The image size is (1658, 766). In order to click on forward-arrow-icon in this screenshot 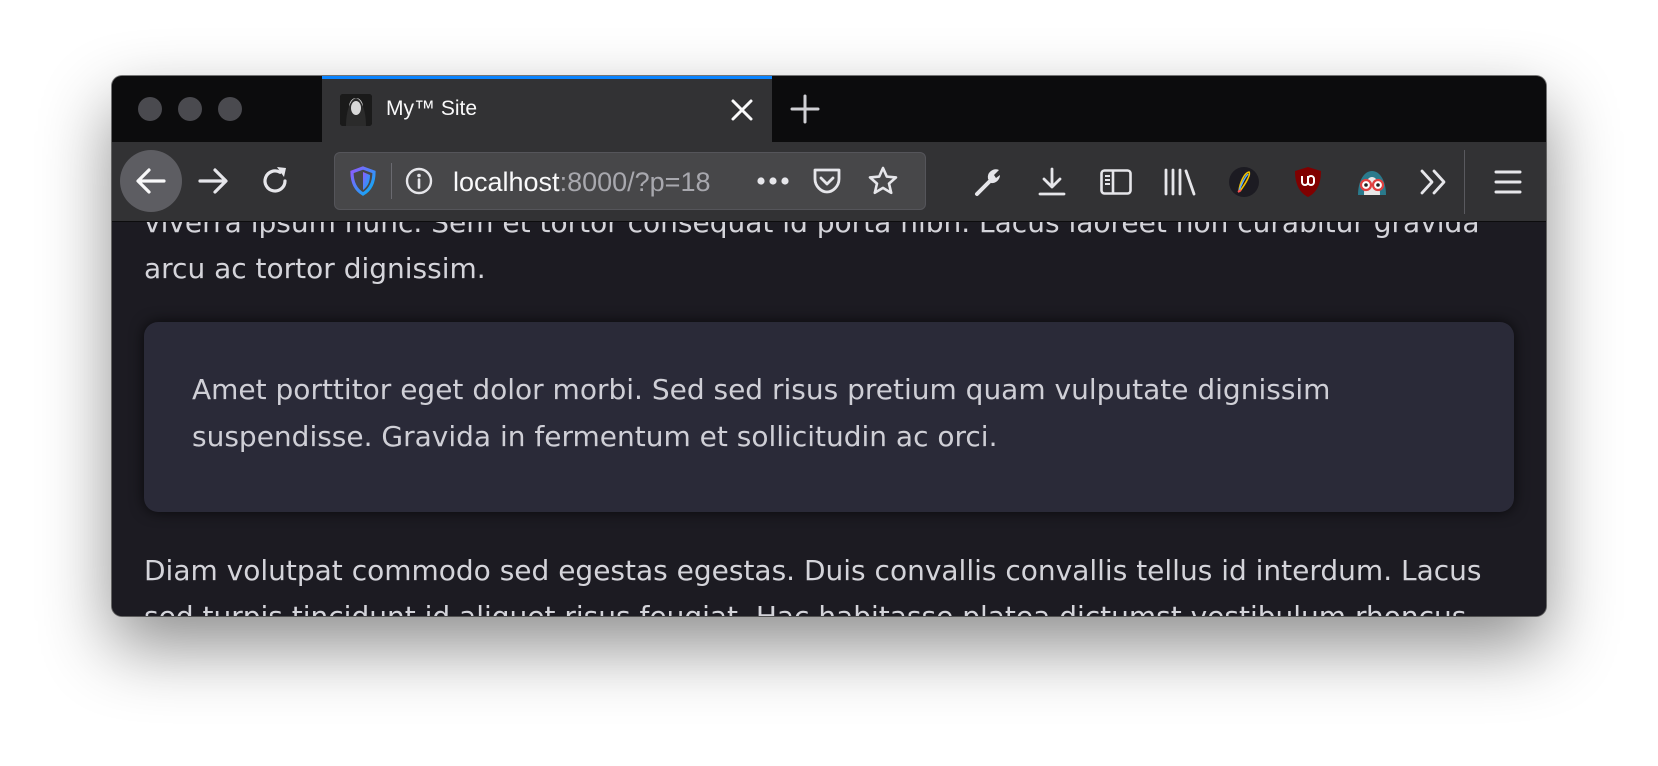, I will do `click(213, 181)`.